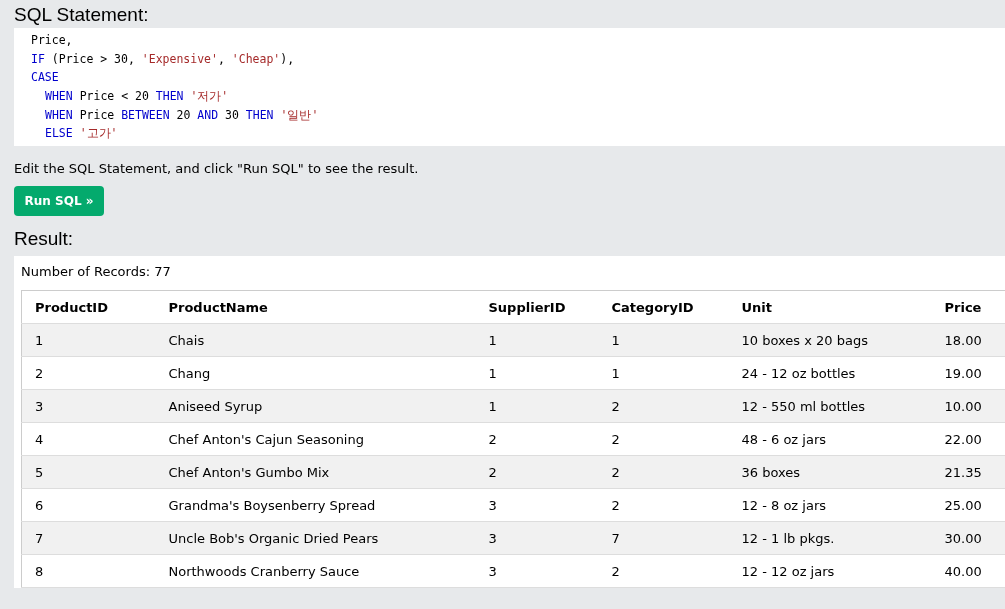 The height and width of the screenshot is (609, 1005). Describe the element at coordinates (81, 134) in the screenshot. I see `code-line: ELSE '고가'` at that location.